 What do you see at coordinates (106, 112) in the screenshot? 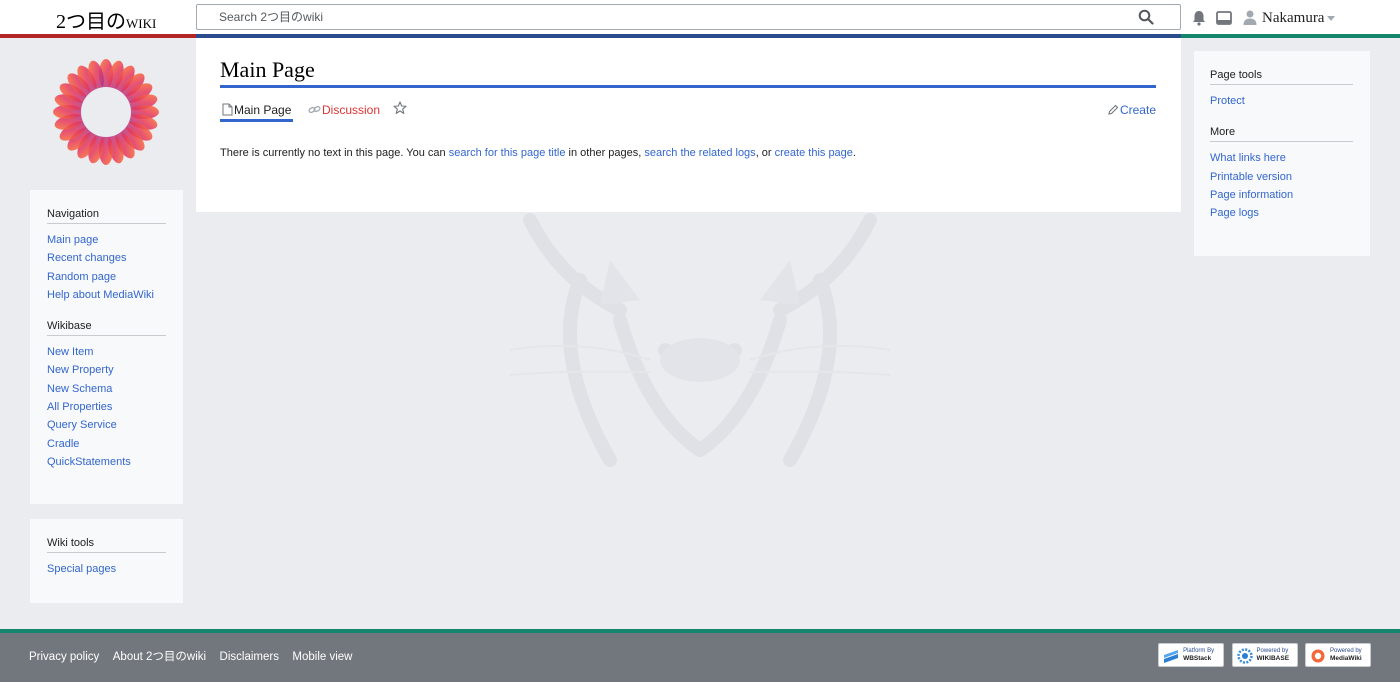
I see `wiki-logo-icon` at bounding box center [106, 112].